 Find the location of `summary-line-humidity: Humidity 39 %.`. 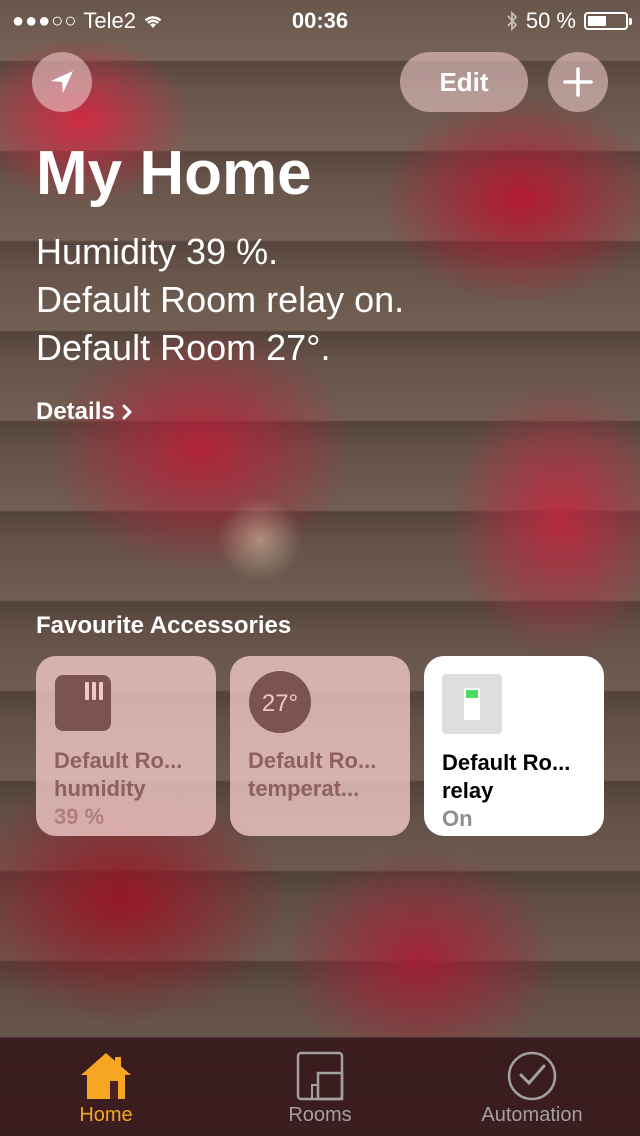

summary-line-humidity: Humidity 39 %. is located at coordinates (157, 251).